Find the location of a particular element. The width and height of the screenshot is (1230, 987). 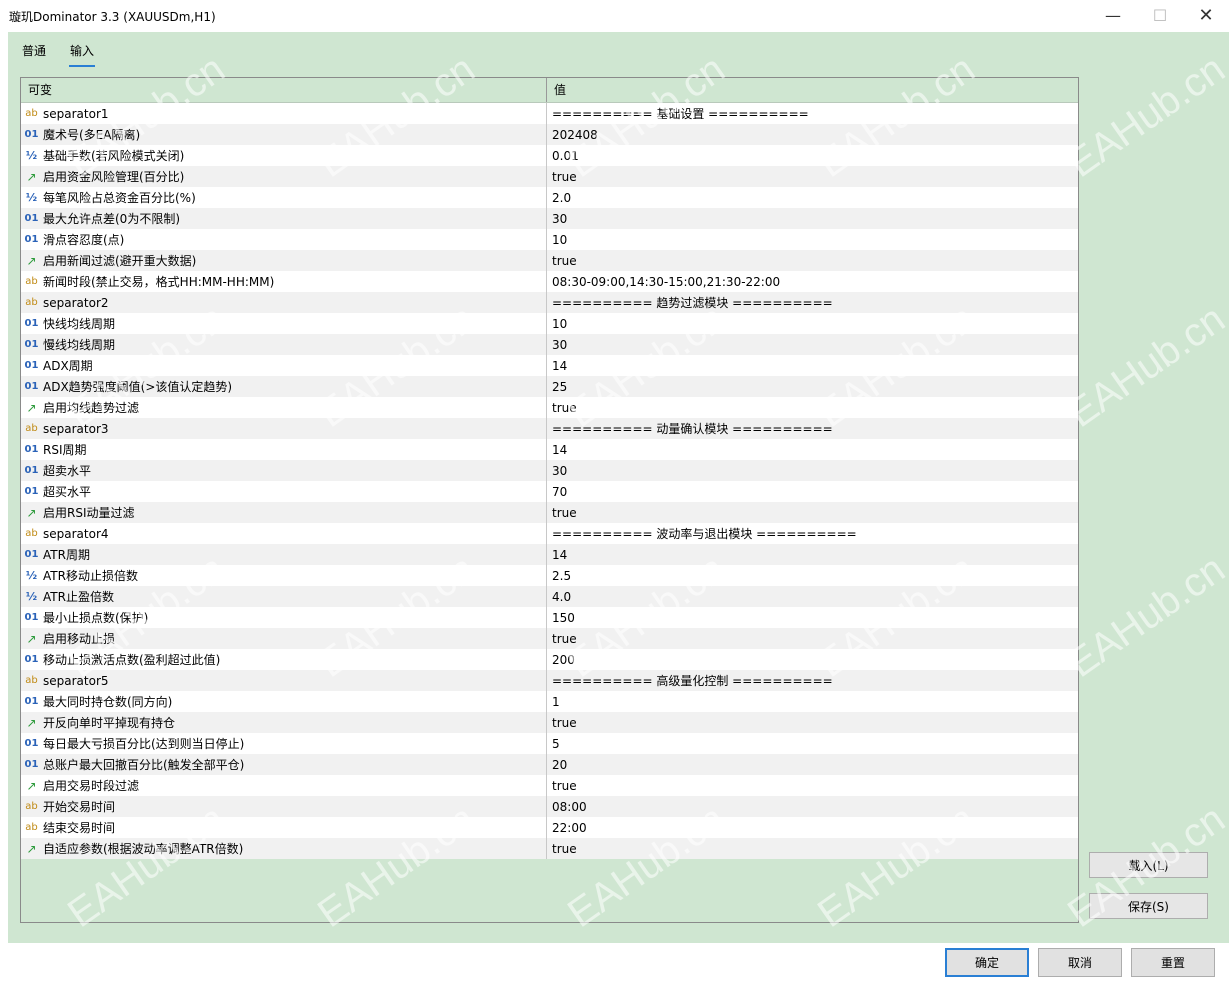

parameter-value-cell: 150 is located at coordinates (812, 617).